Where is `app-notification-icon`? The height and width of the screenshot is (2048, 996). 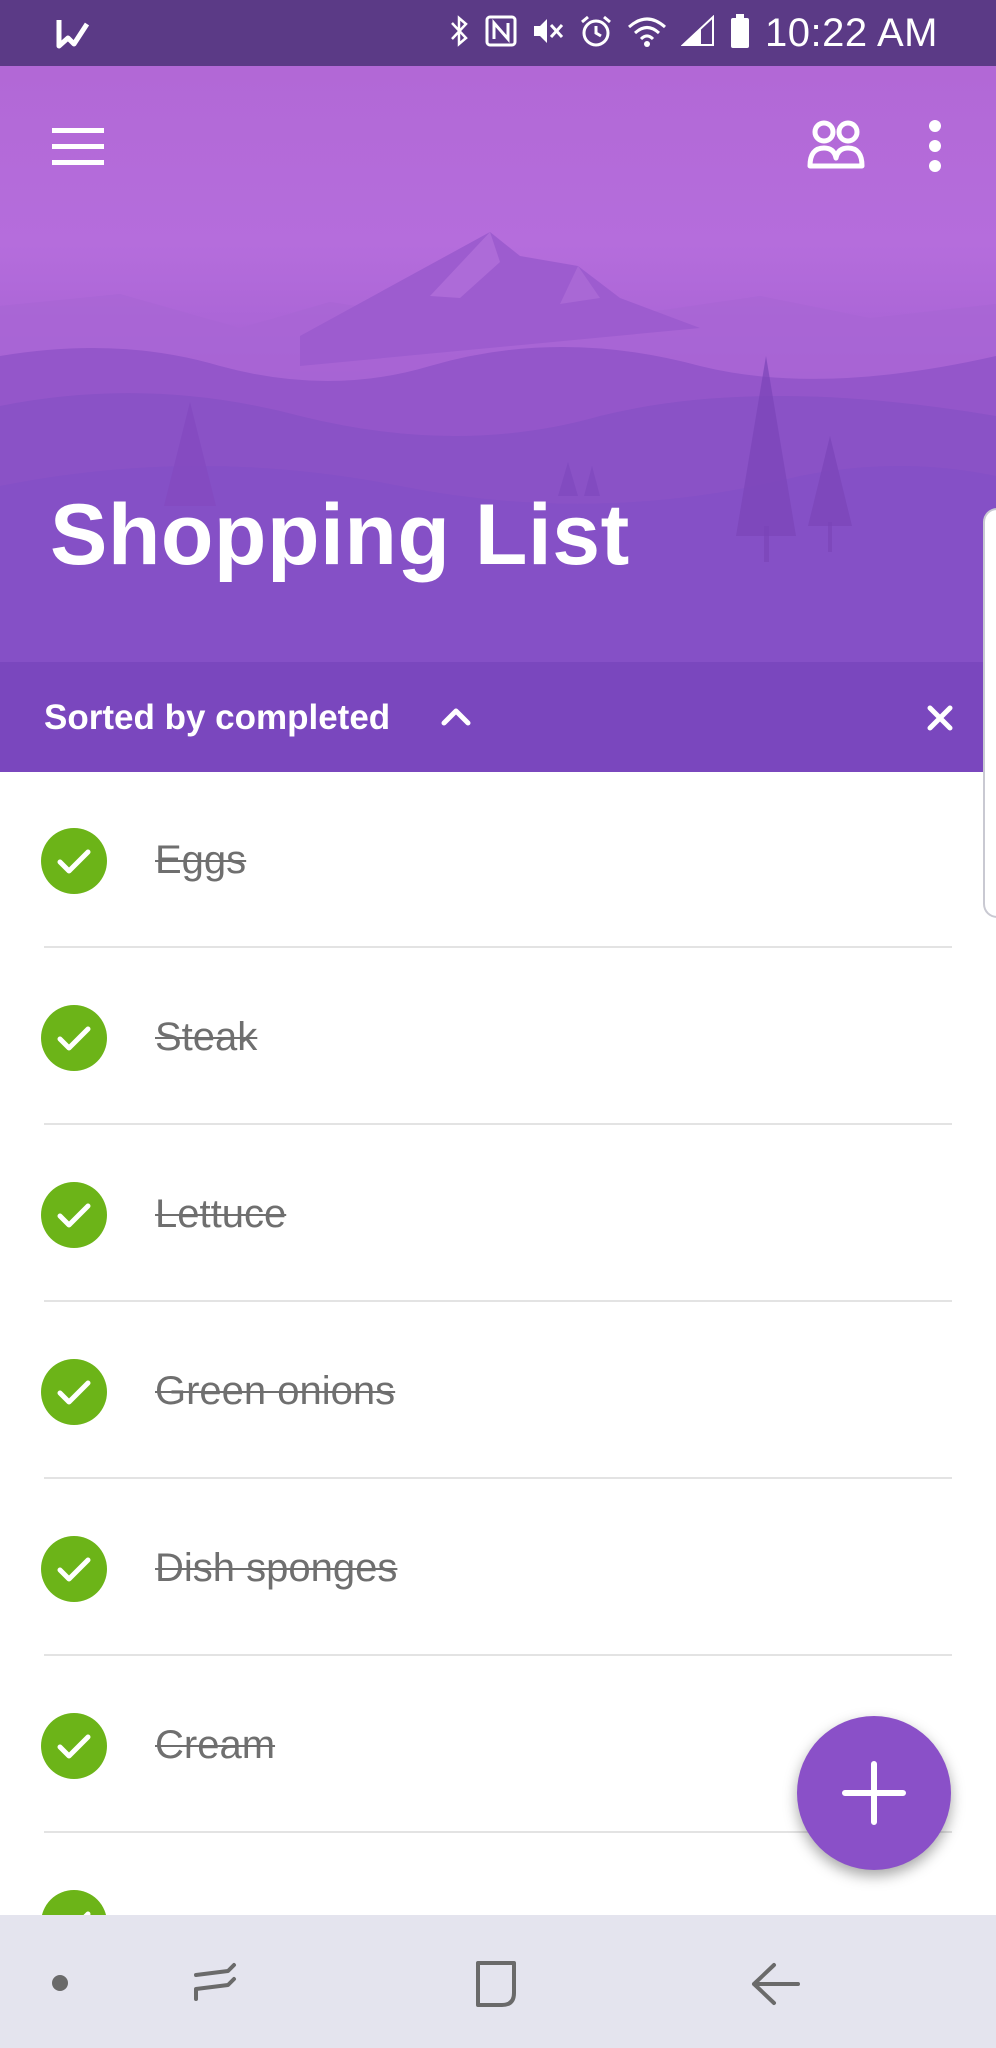 app-notification-icon is located at coordinates (73, 35).